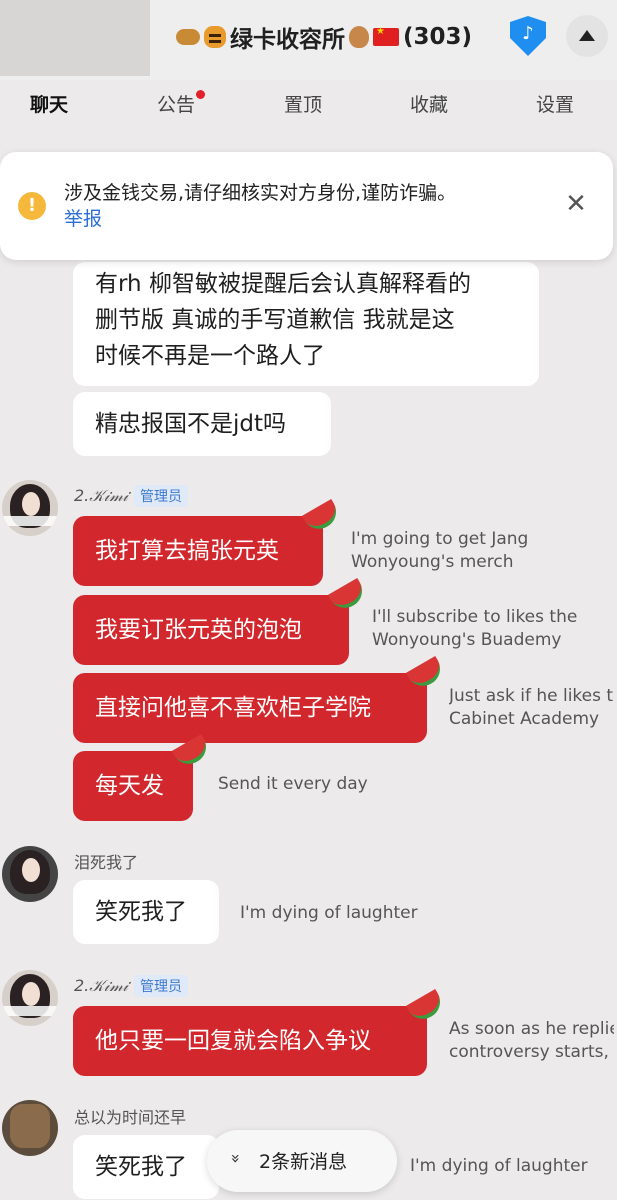  I want to click on message-bubble: 他只要一回复就会陷入争议, so click(250, 1041).